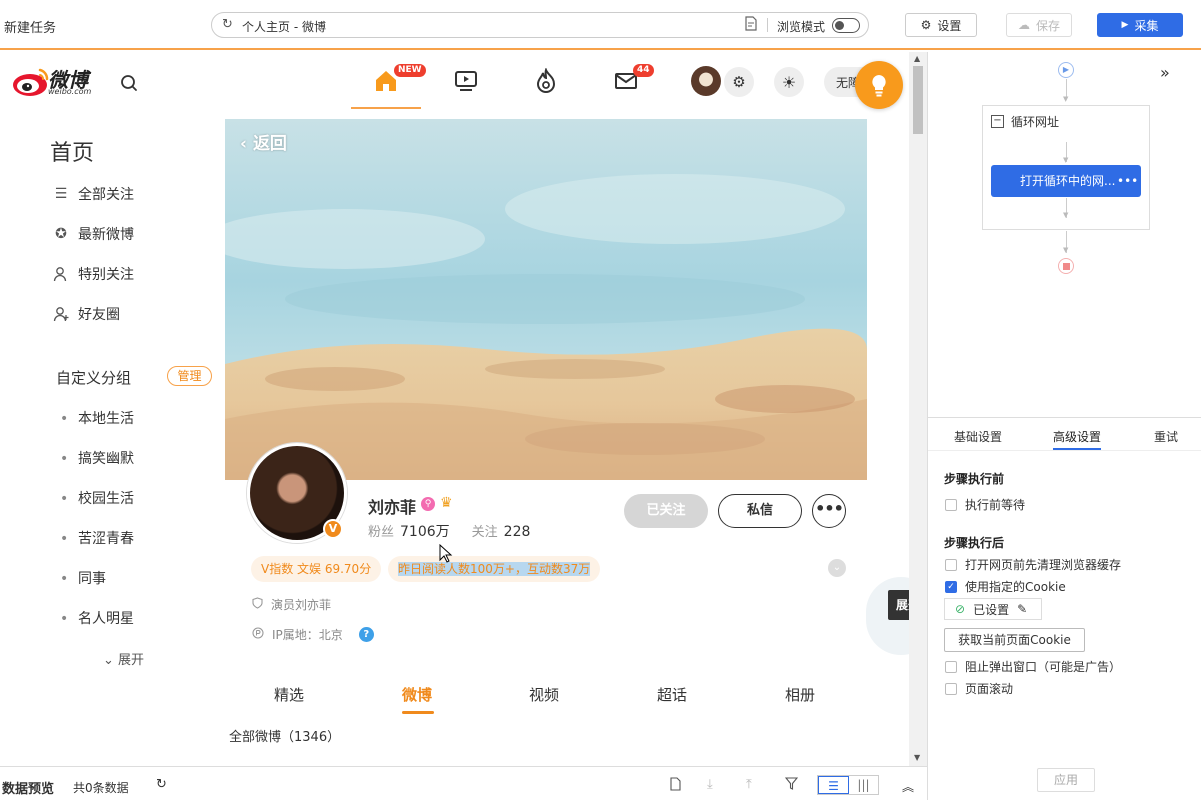 This screenshot has width=1201, height=800. Describe the element at coordinates (908, 786) in the screenshot. I see `collapse-up-icon: ︽` at that location.